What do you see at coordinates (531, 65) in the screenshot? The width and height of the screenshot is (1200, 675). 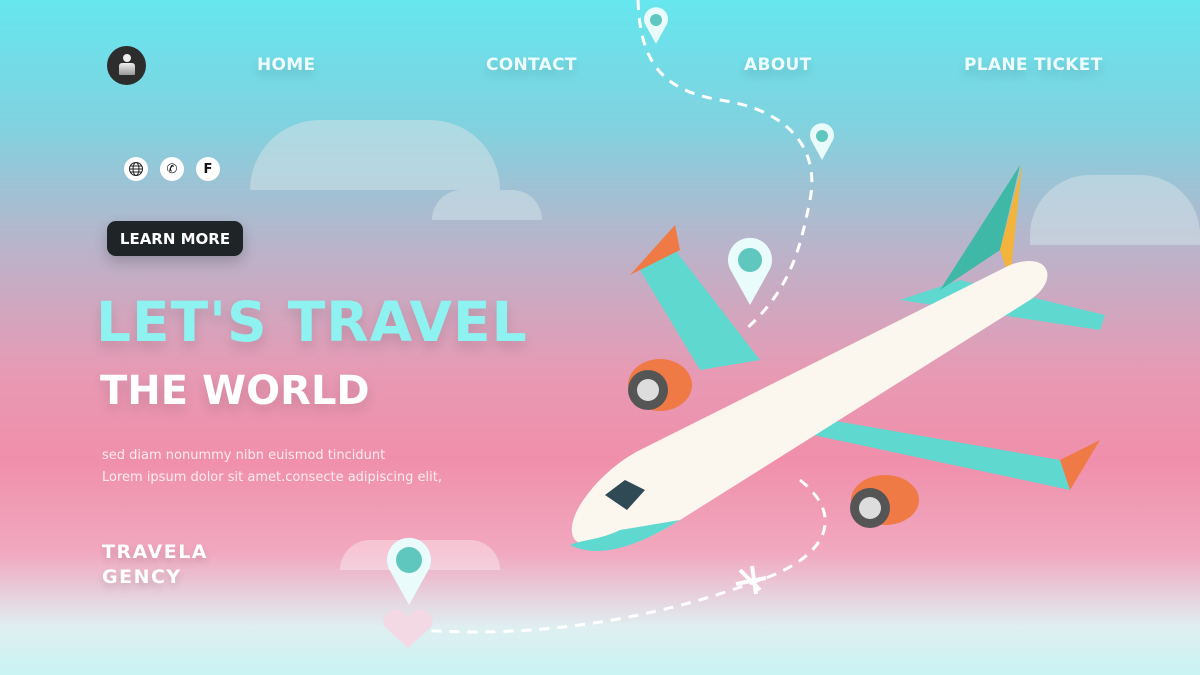 I see `nav-contact: CONTACT` at bounding box center [531, 65].